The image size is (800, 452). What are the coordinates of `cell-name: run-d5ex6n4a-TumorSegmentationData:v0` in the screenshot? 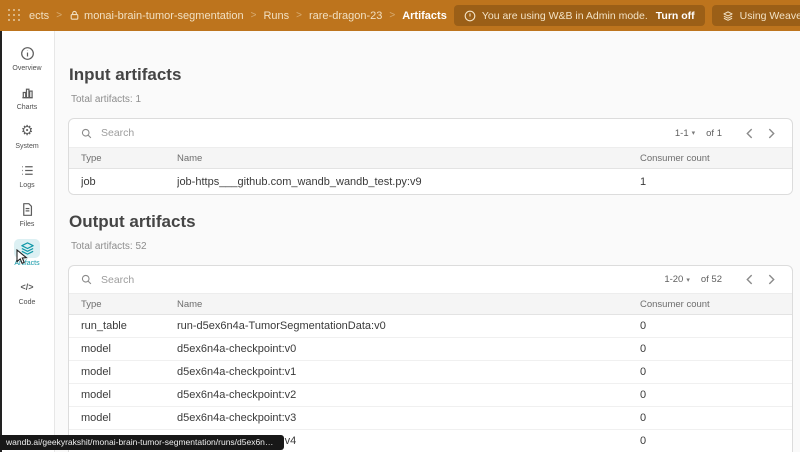 It's located at (281, 326).